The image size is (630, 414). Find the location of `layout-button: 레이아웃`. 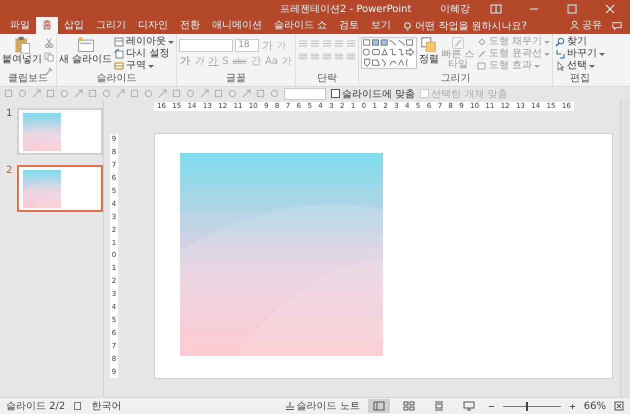

layout-button: 레이아웃 is located at coordinates (144, 42).